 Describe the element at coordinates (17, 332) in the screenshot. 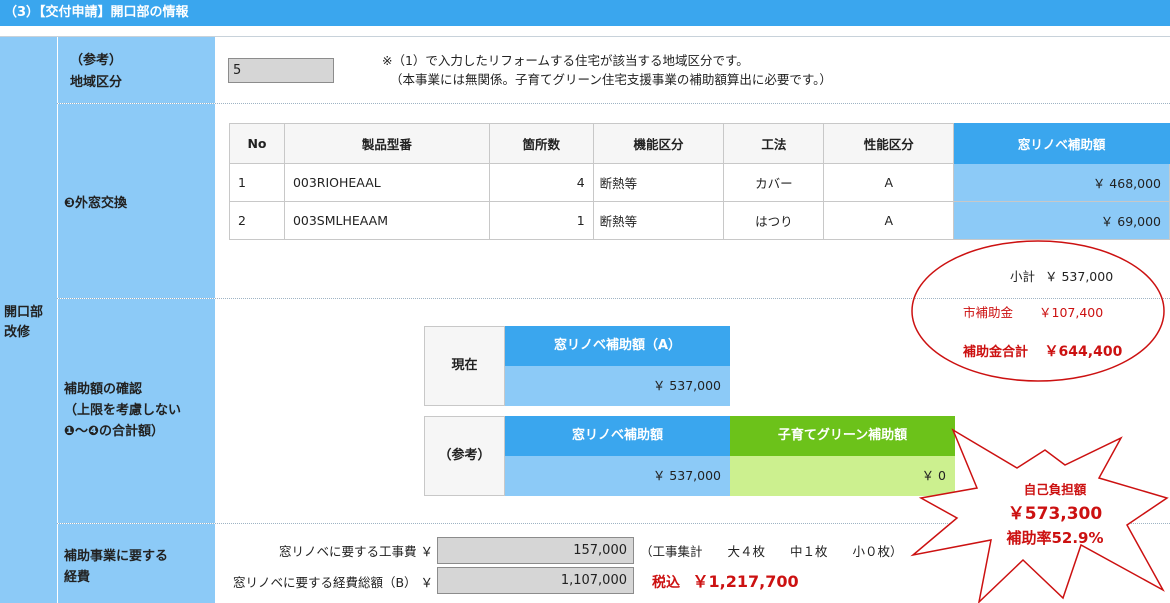

I see `side-label-line2: 改修` at that location.